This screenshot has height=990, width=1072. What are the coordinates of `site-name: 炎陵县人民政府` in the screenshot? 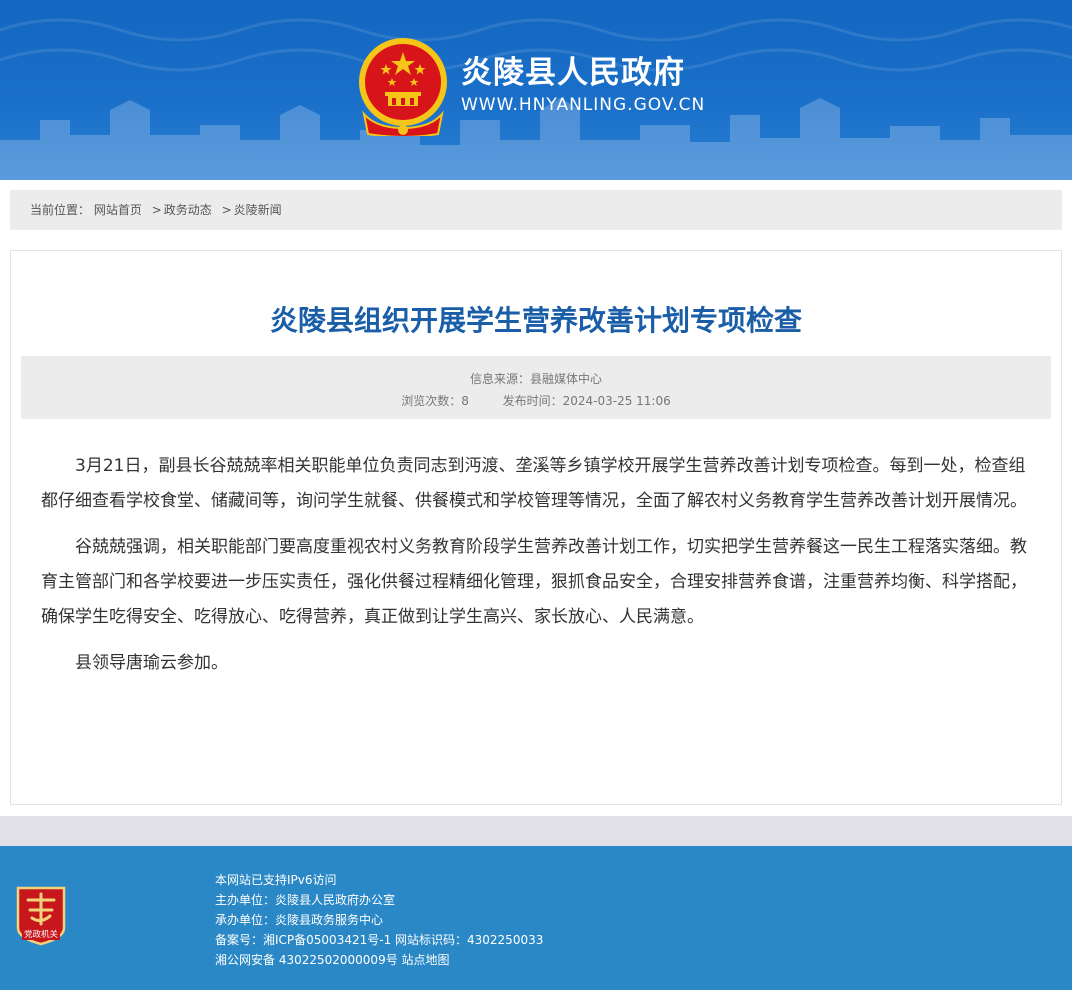 It's located at (573, 69).